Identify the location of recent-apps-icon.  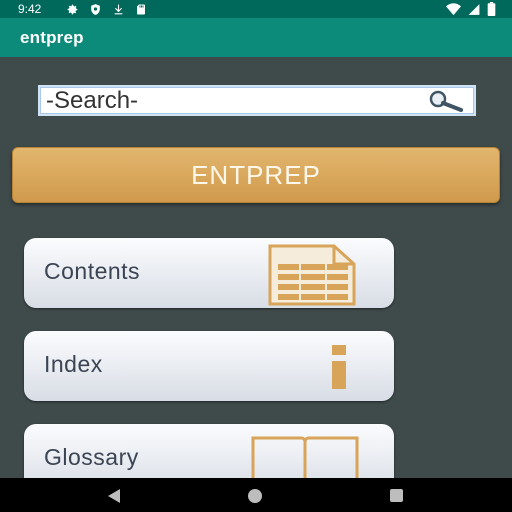
(396, 495).